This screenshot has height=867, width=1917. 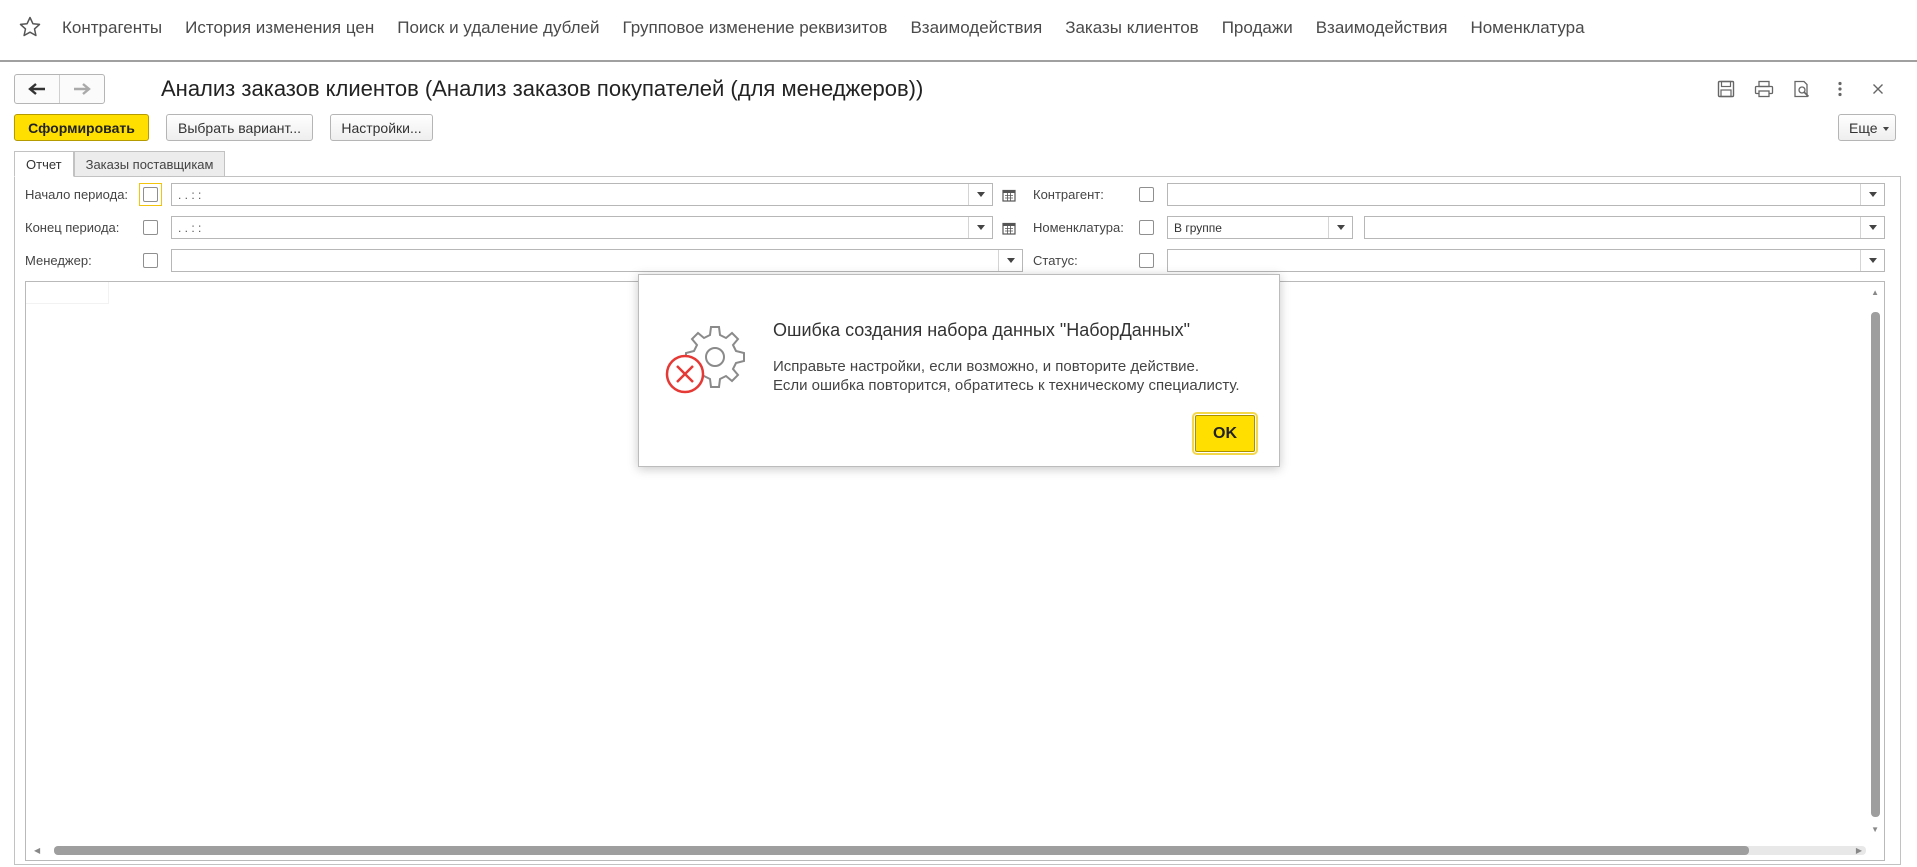 I want to click on save-button, so click(x=1726, y=89).